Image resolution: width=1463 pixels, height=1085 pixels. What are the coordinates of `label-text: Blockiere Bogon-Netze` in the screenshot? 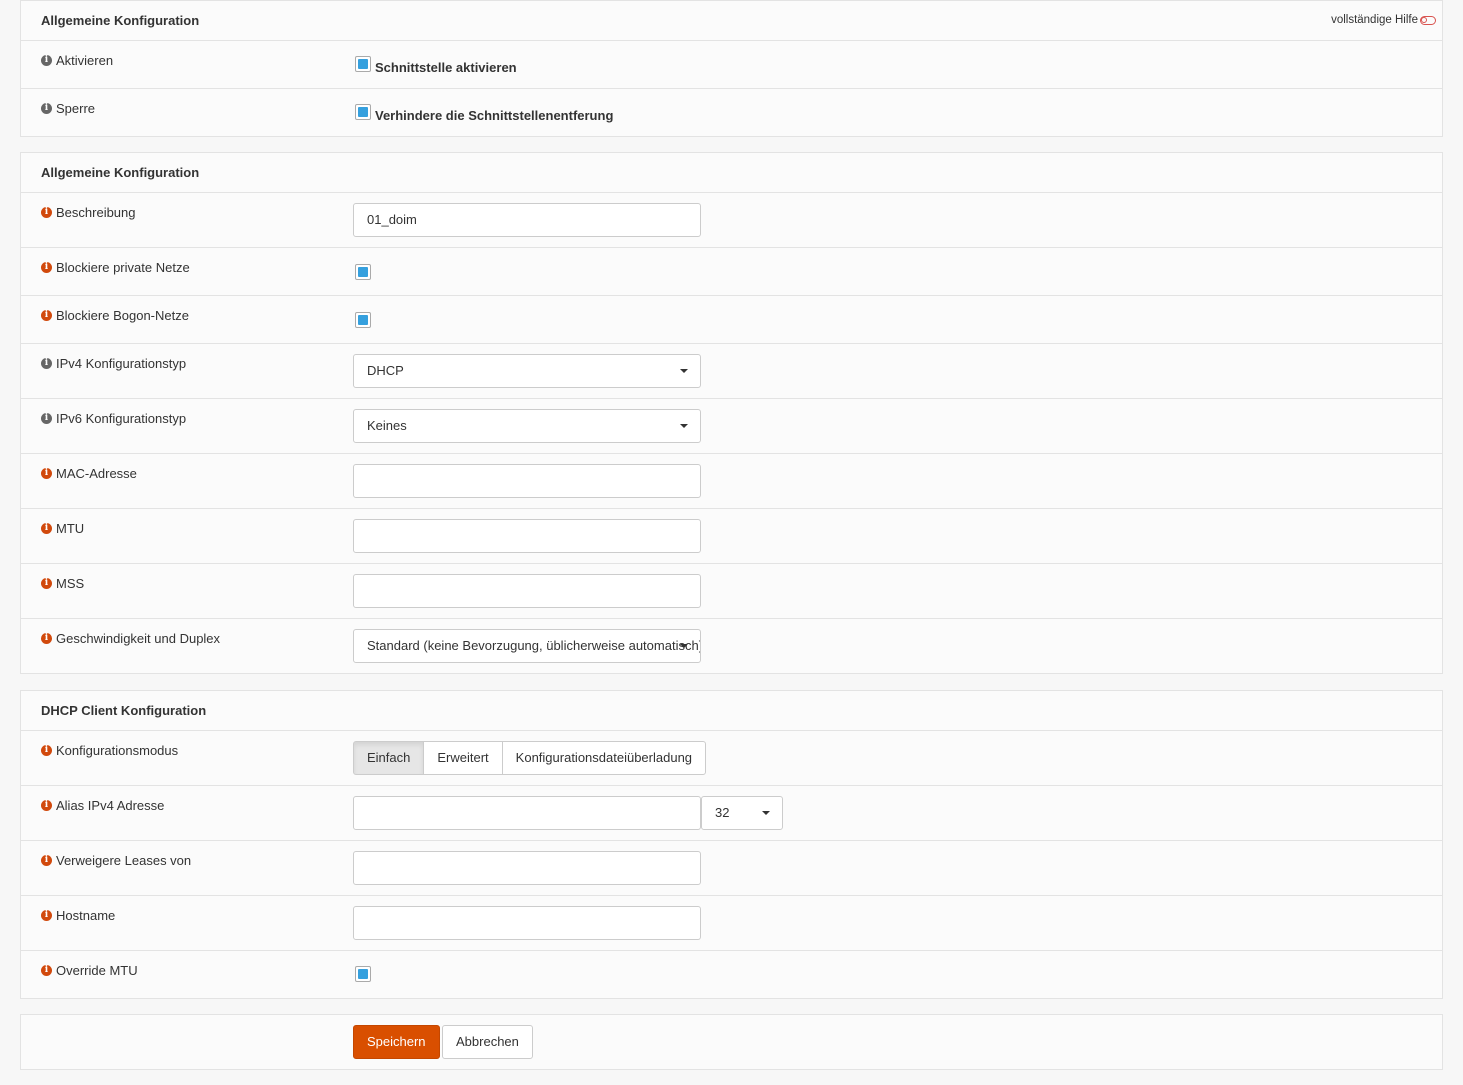 It's located at (122, 315).